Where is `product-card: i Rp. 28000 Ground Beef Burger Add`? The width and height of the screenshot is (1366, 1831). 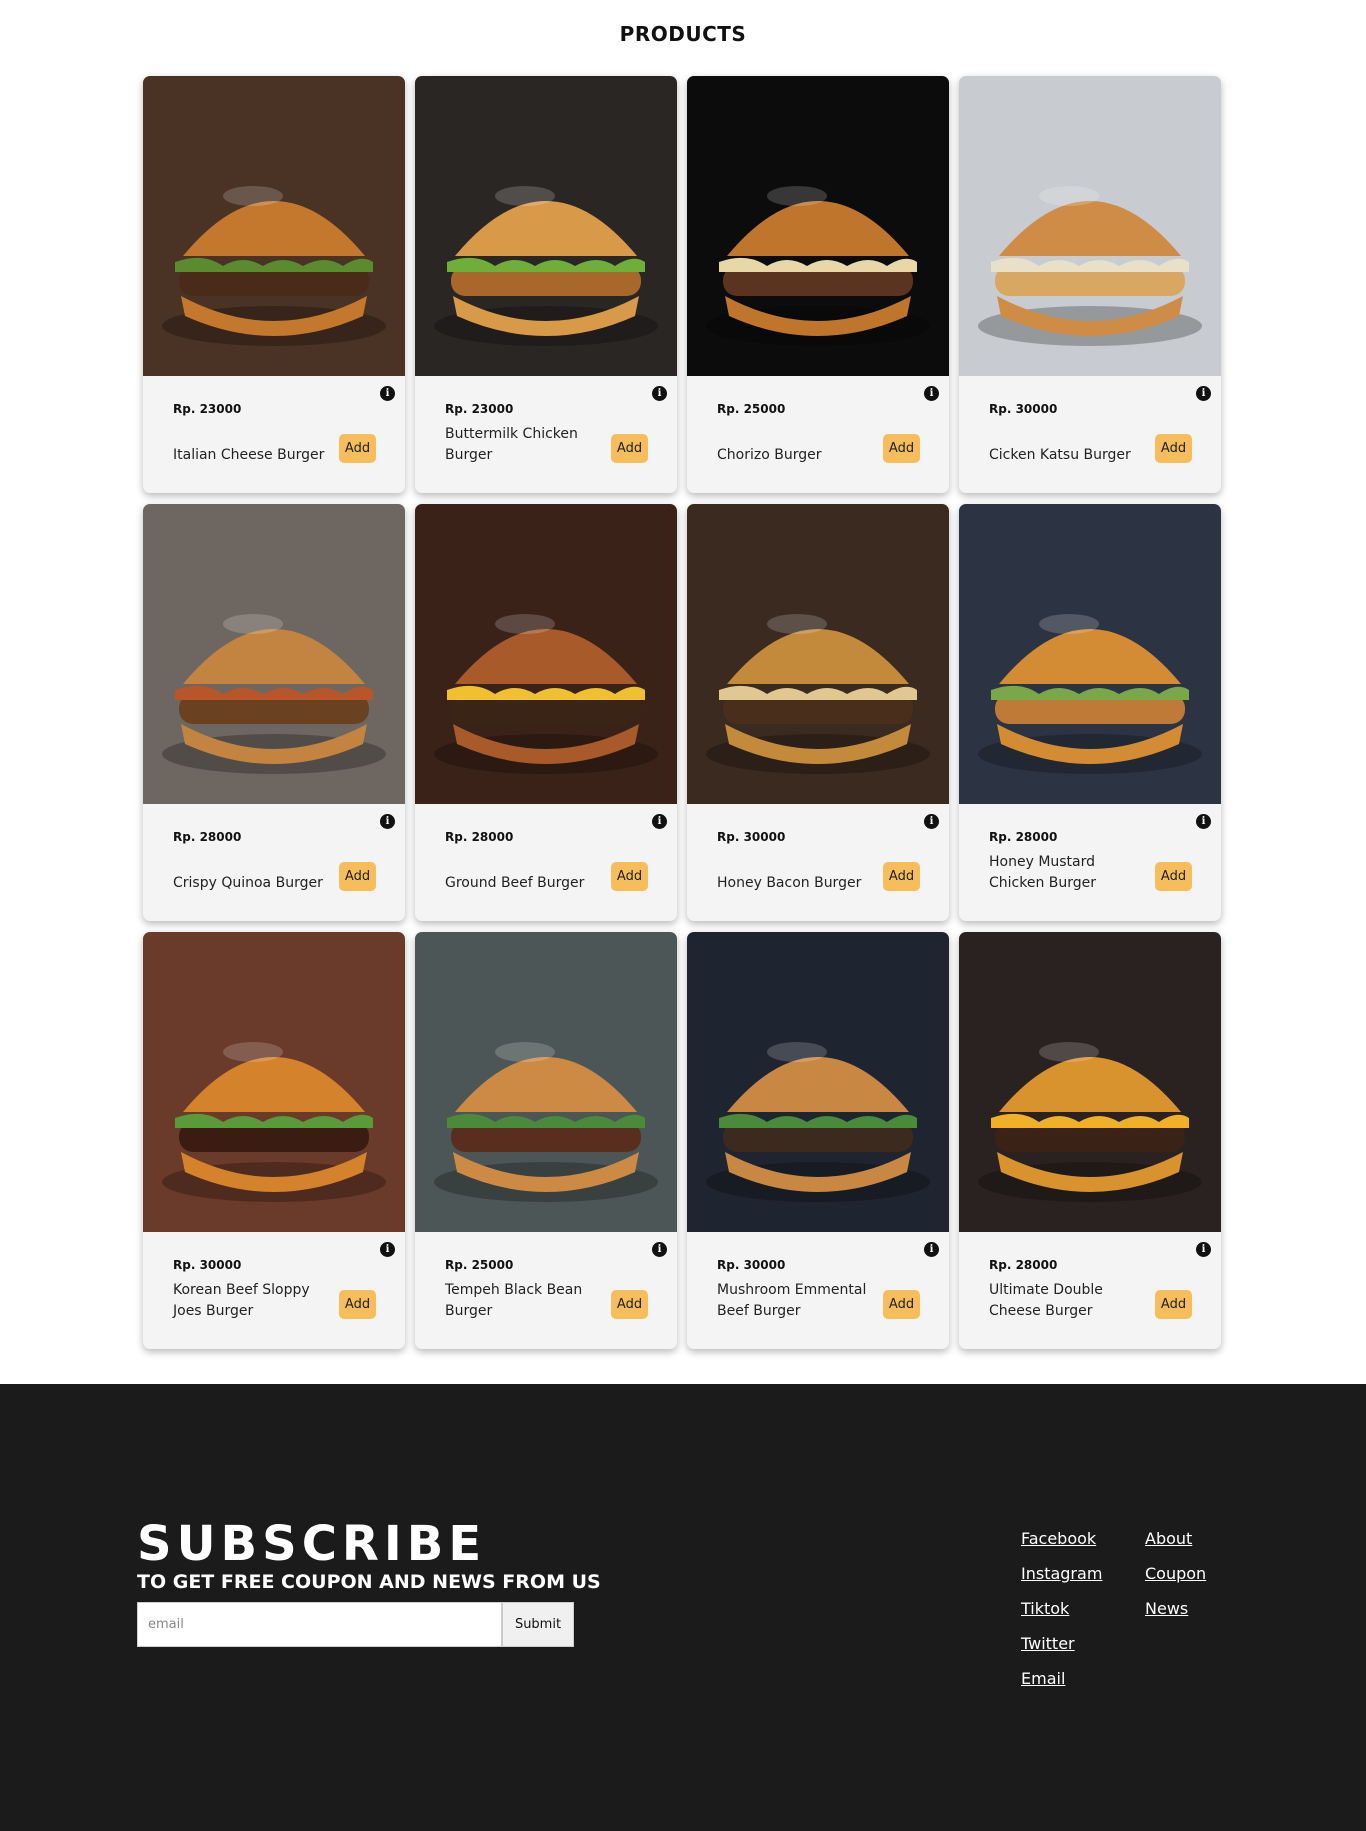 product-card: i Rp. 28000 Ground Beef Burger Add is located at coordinates (546, 712).